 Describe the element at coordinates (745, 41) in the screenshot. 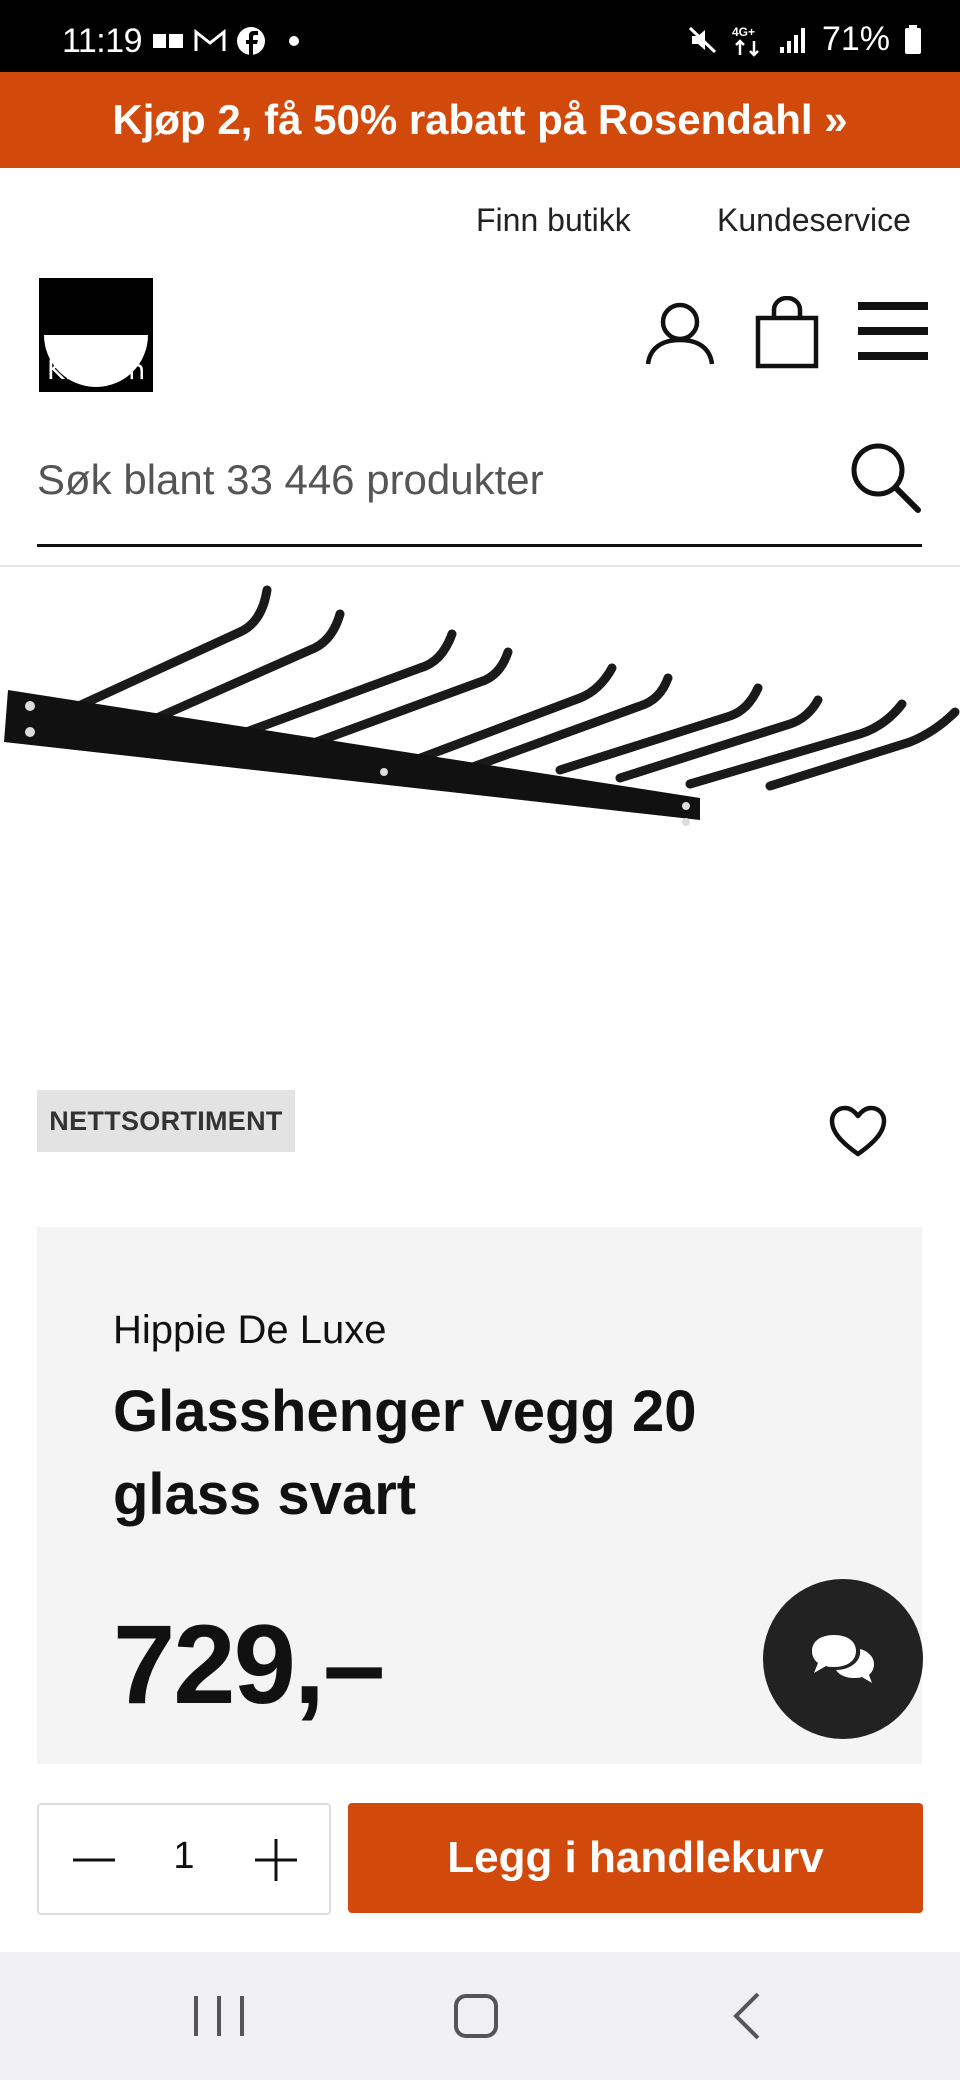

I see `network-icon: 4G+` at that location.